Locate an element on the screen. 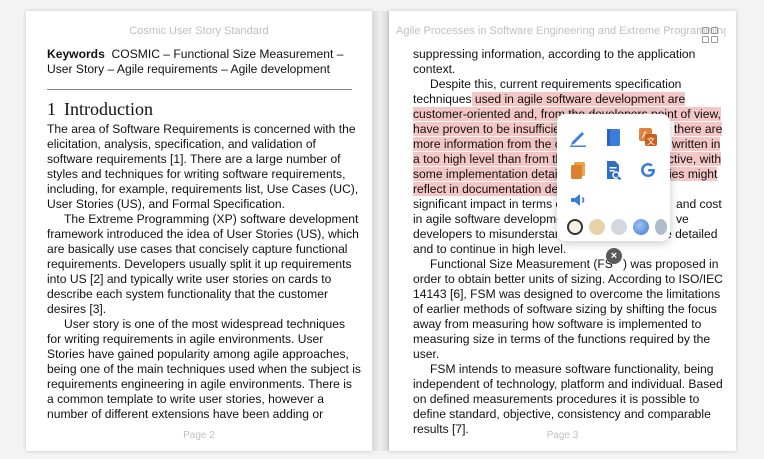 Image resolution: width=764 pixels, height=459 pixels. highlighted-text: more information from the c is located at coordinates (487, 144).